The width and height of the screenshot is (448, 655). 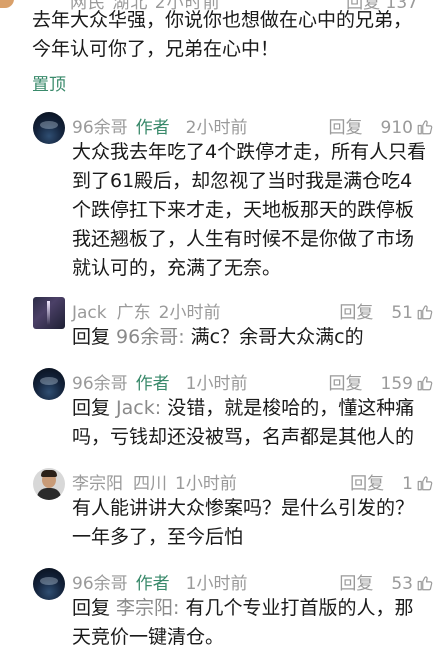 I want to click on comment-text-line: 去年大众华强，你说你也想做在心中的兄弟，, so click(x=222, y=20).